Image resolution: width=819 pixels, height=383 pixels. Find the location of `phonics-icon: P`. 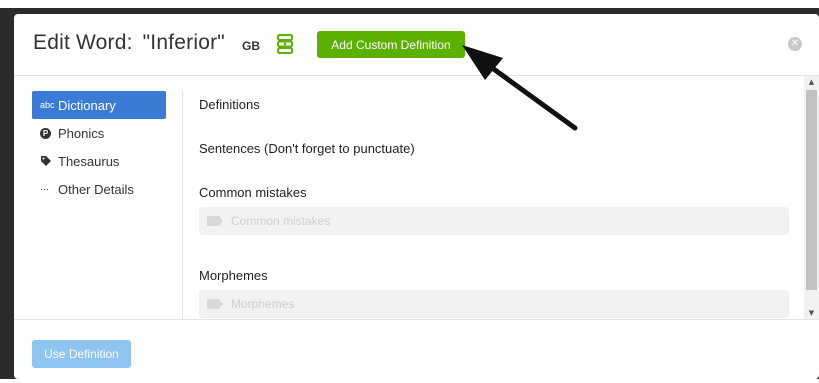

phonics-icon: P is located at coordinates (47, 133).